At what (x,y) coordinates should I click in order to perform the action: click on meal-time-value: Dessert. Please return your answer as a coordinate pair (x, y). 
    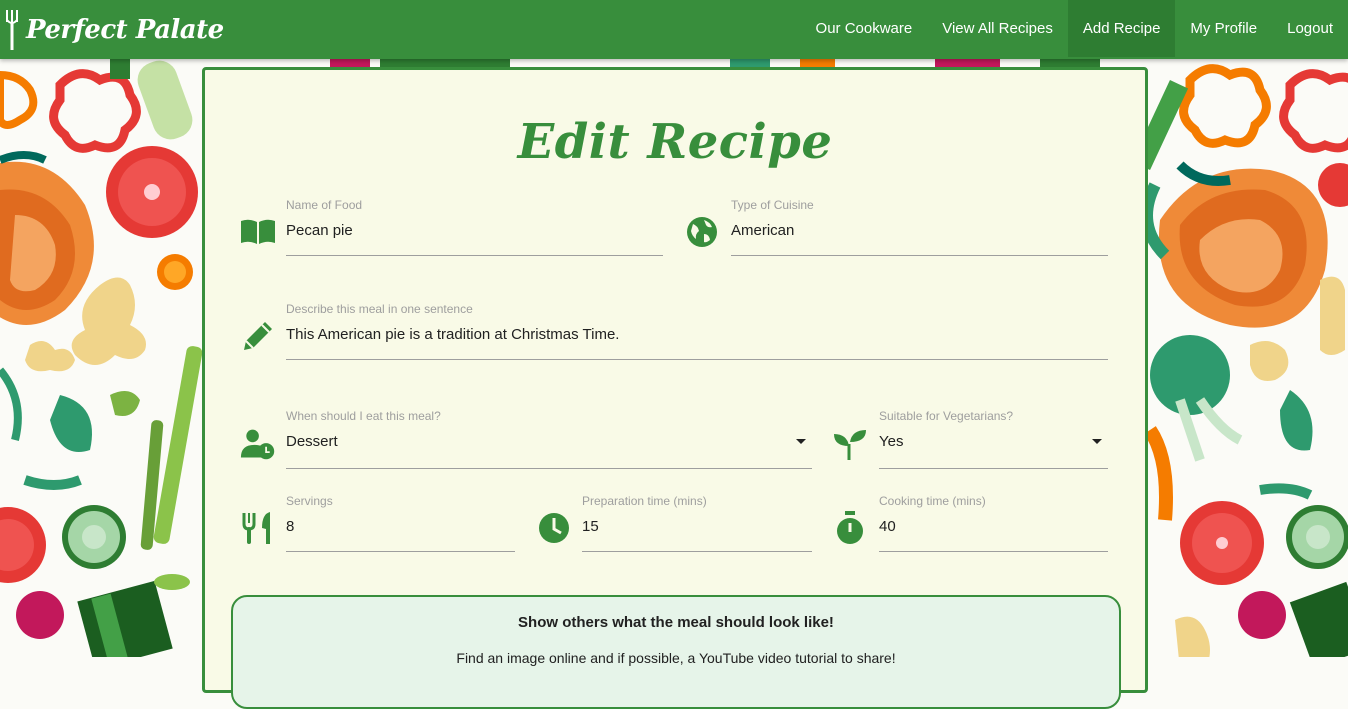
    Looking at the image, I should click on (312, 441).